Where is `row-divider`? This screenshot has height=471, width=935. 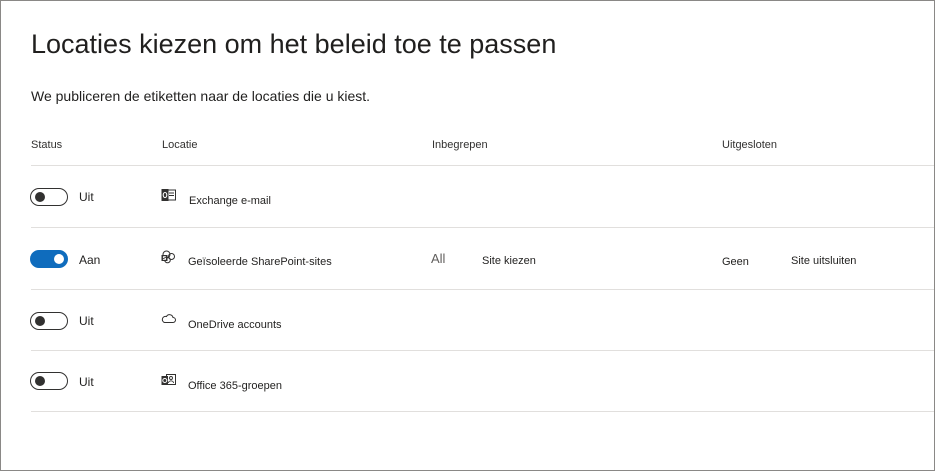 row-divider is located at coordinates (482, 411).